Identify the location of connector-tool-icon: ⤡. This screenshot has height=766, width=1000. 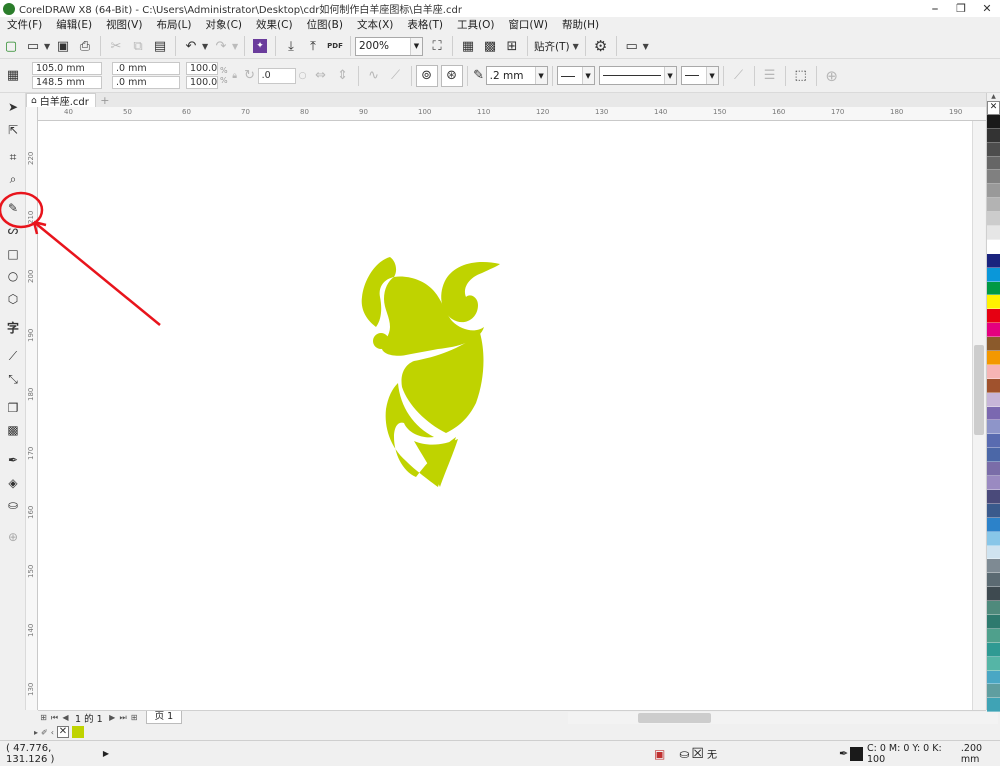
(13, 379).